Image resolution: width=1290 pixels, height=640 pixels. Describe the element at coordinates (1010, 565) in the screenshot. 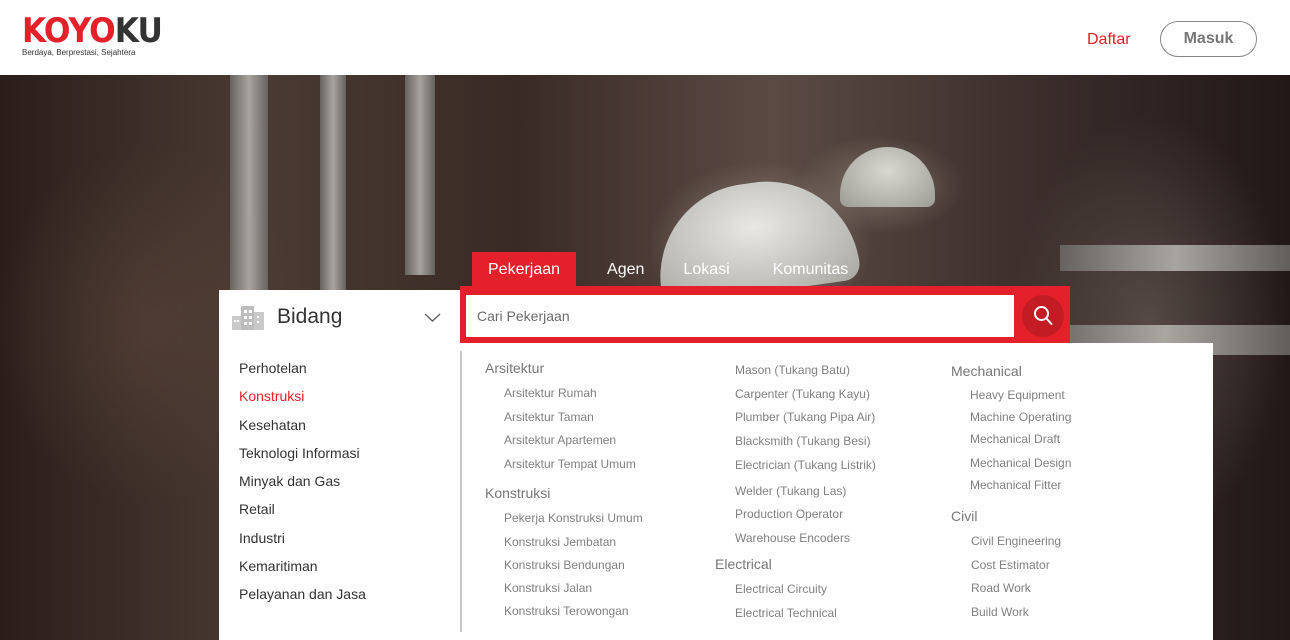

I see `subcategory-item: Cost Estimator` at that location.